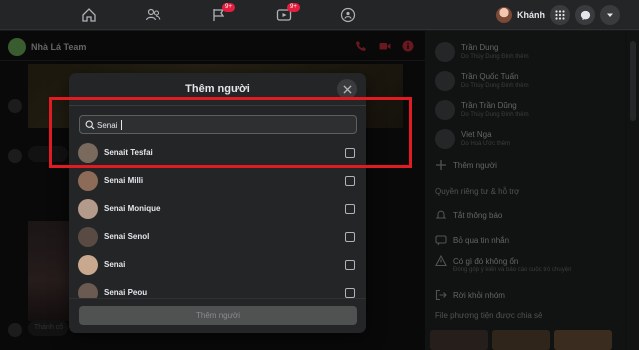  I want to click on contact-name: Senai, so click(115, 264).